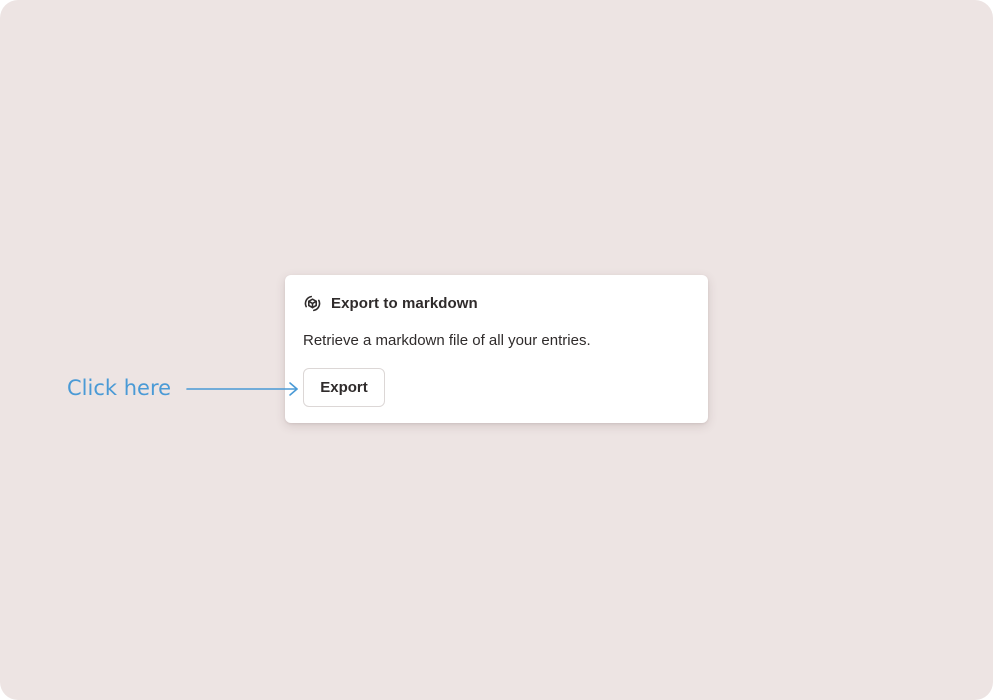 This screenshot has height=700, width=993. What do you see at coordinates (243, 389) in the screenshot?
I see `arrow-right-icon` at bounding box center [243, 389].